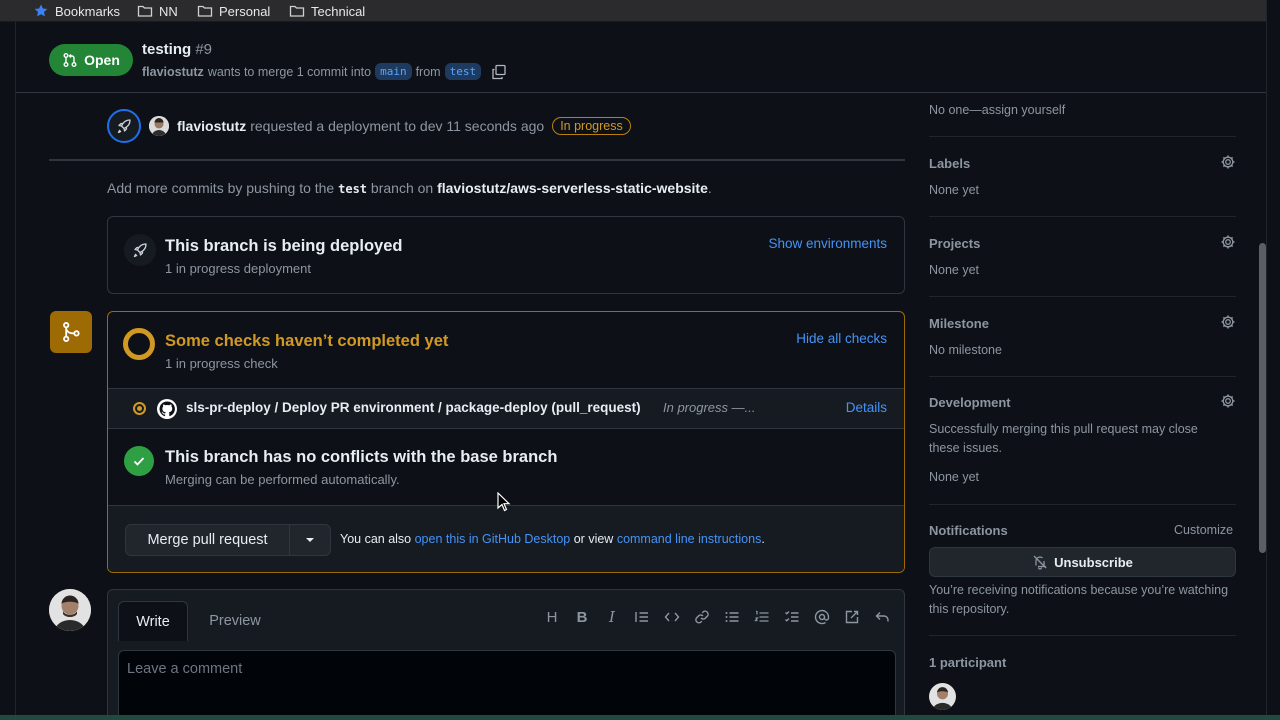 This screenshot has height=720, width=1280. I want to click on copy-icon, so click(499, 71).